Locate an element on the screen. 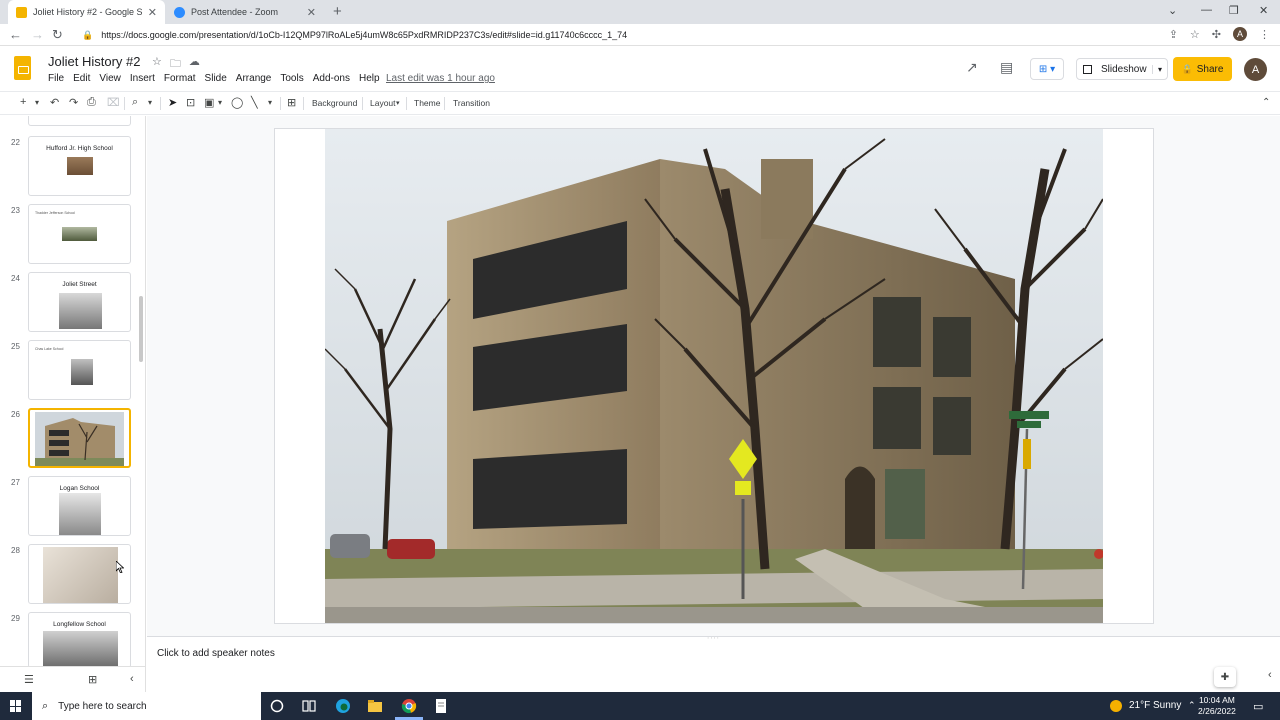  browser-tab-zoom: Post Attendee - Zoom ✕ is located at coordinates (245, 12).